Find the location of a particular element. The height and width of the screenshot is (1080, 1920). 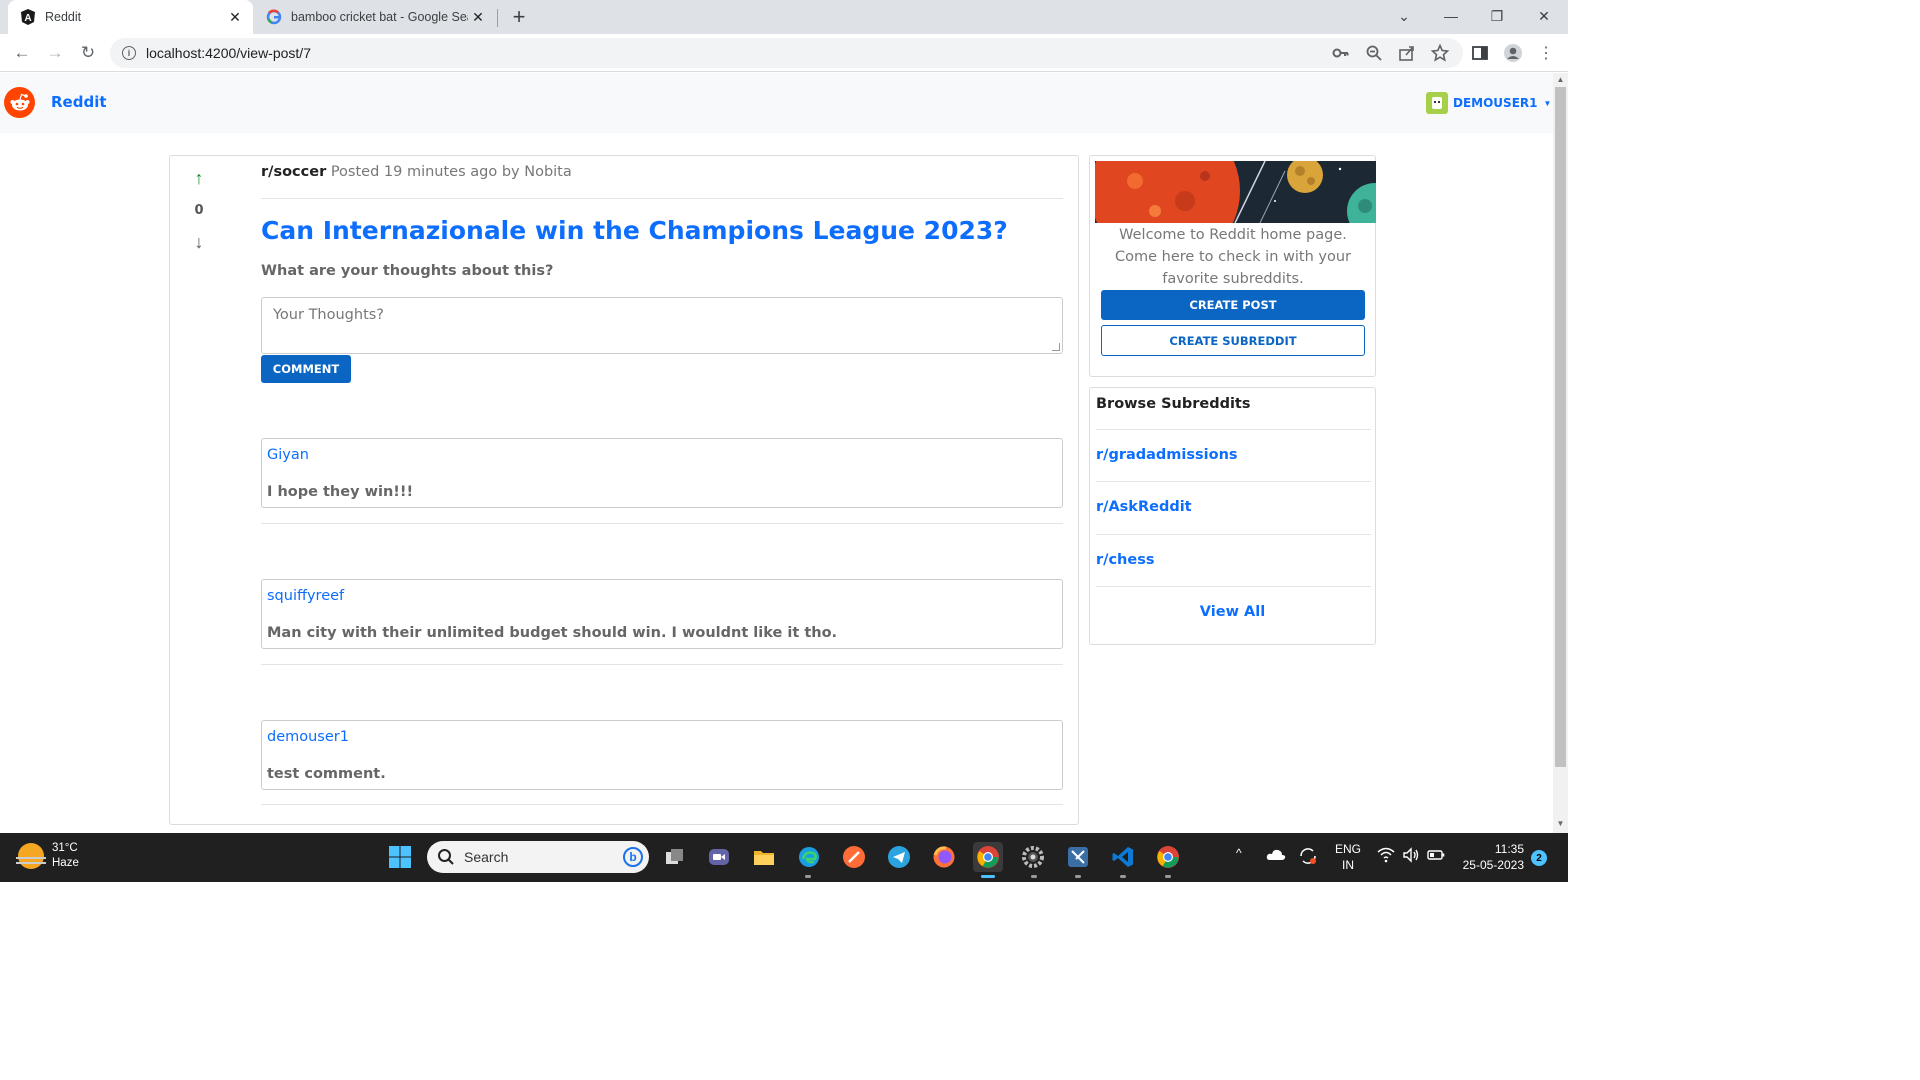

edge-icon is located at coordinates (809, 857).